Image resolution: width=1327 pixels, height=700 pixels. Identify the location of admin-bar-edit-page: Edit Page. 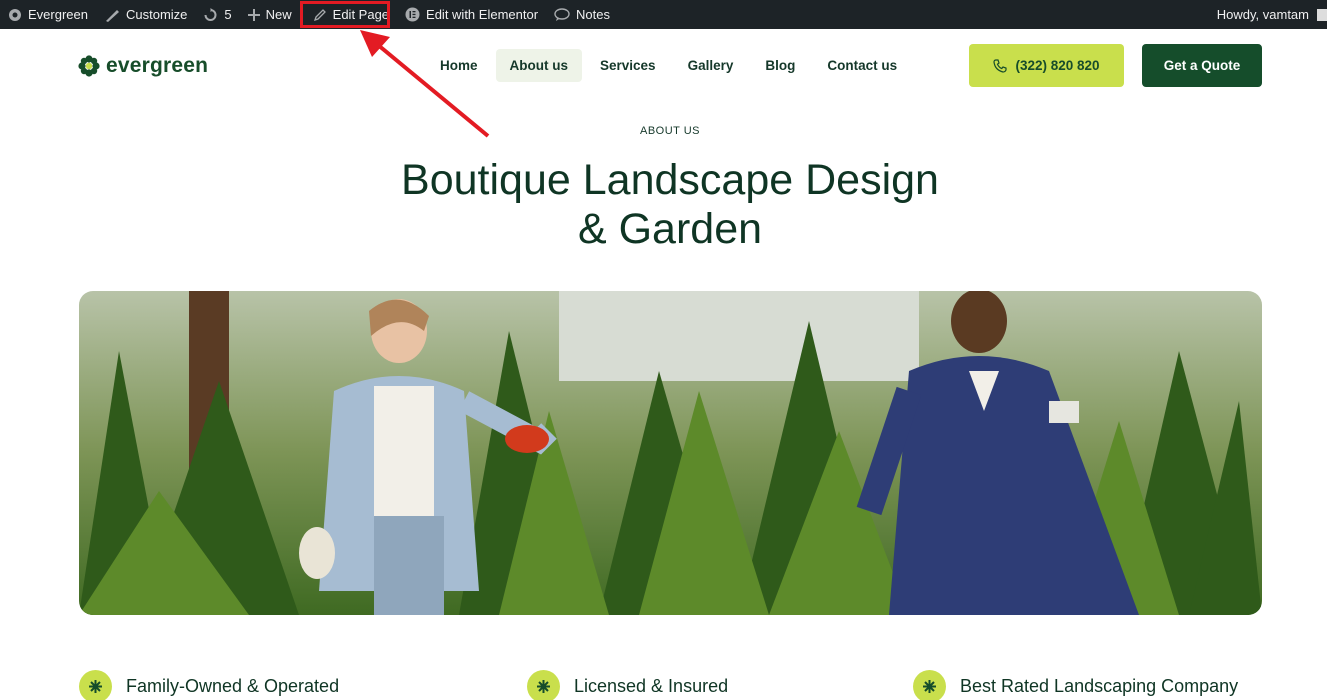
(351, 14).